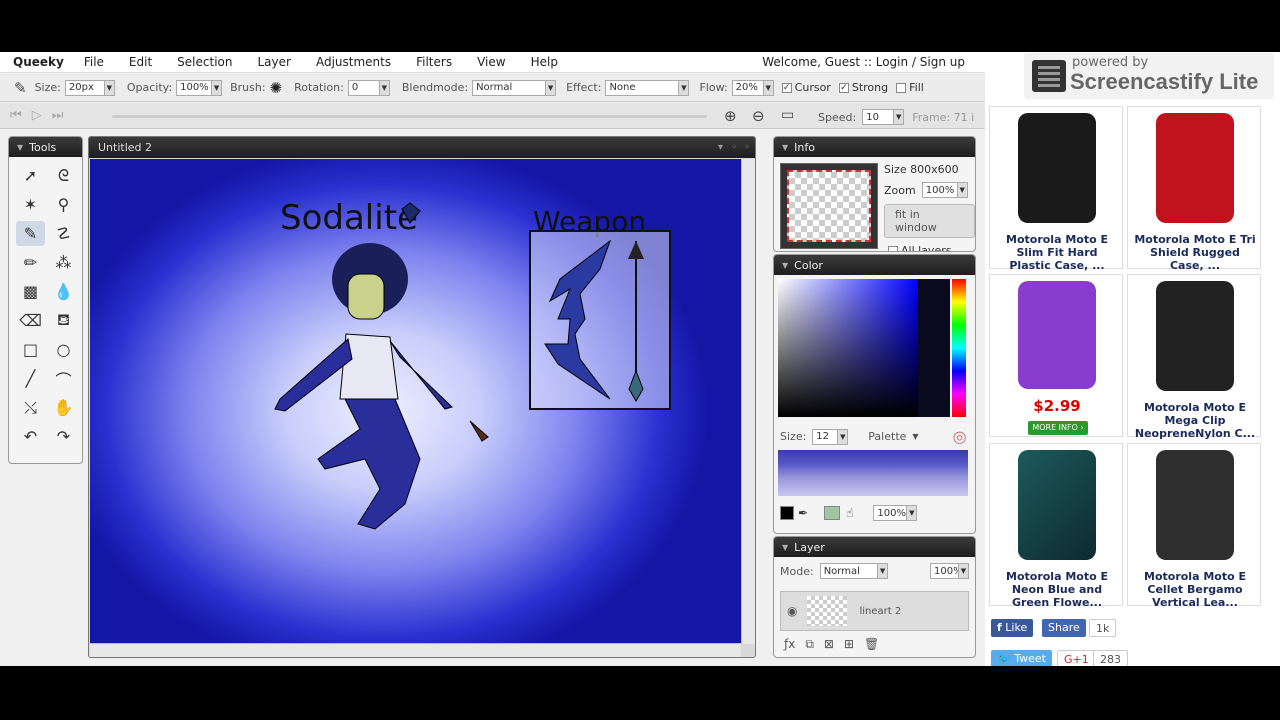 This screenshot has height=720, width=1280. What do you see at coordinates (409, 116) in the screenshot?
I see `timeline-slider` at bounding box center [409, 116].